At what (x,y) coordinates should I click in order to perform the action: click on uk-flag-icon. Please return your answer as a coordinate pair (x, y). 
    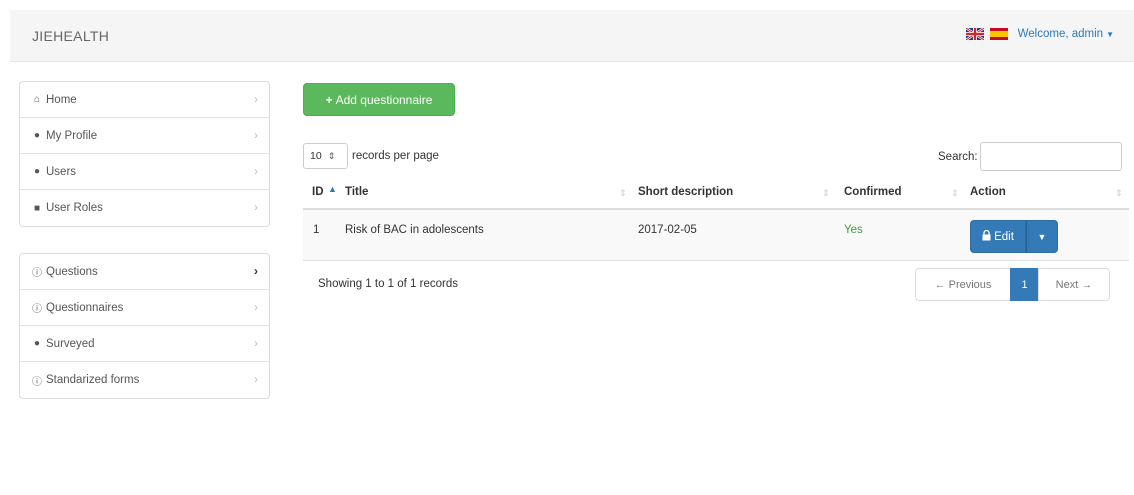
    Looking at the image, I should click on (974, 34).